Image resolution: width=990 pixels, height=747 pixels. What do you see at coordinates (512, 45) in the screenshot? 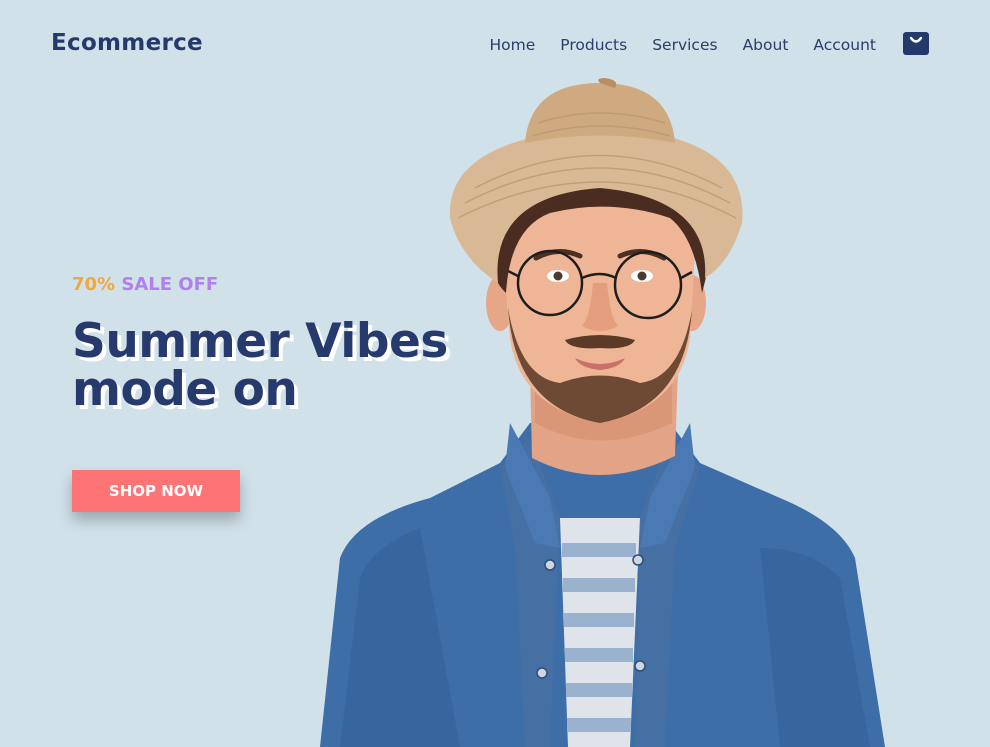
I see `nav-item-home: Home` at bounding box center [512, 45].